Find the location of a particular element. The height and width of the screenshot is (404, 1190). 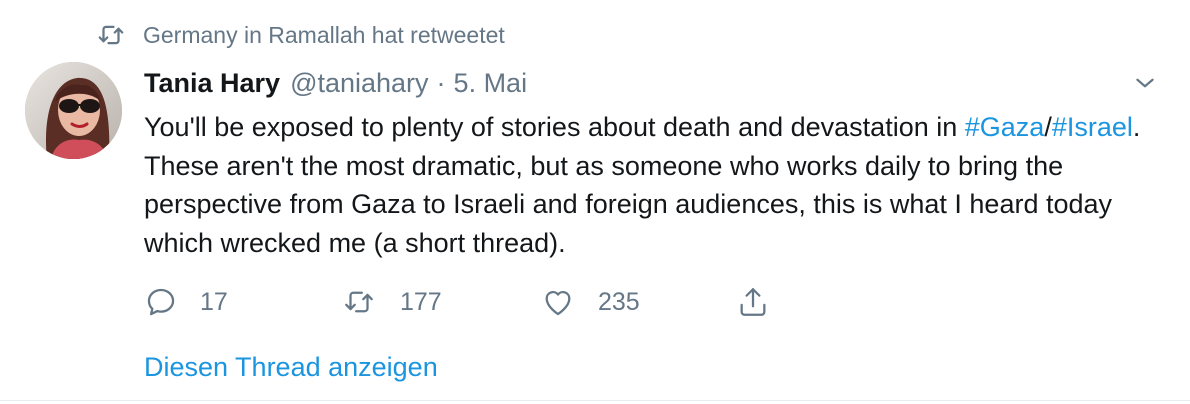

like-count: 235 is located at coordinates (619, 301).